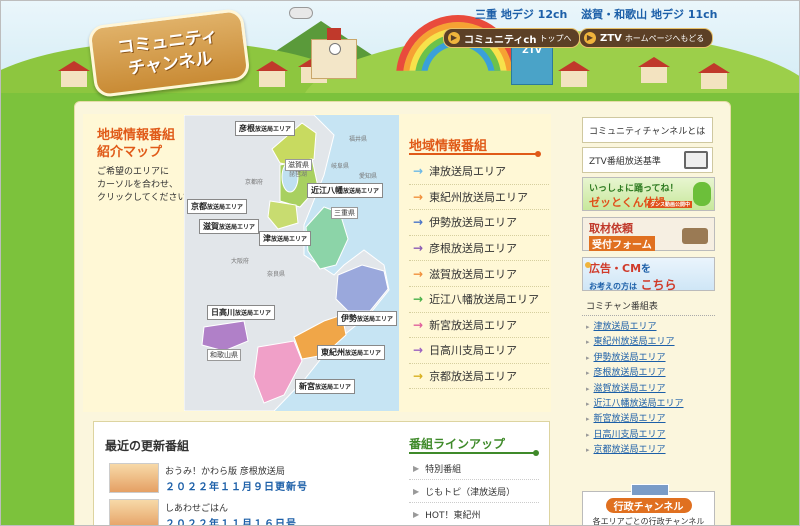  I want to click on mascot-icon, so click(702, 194).